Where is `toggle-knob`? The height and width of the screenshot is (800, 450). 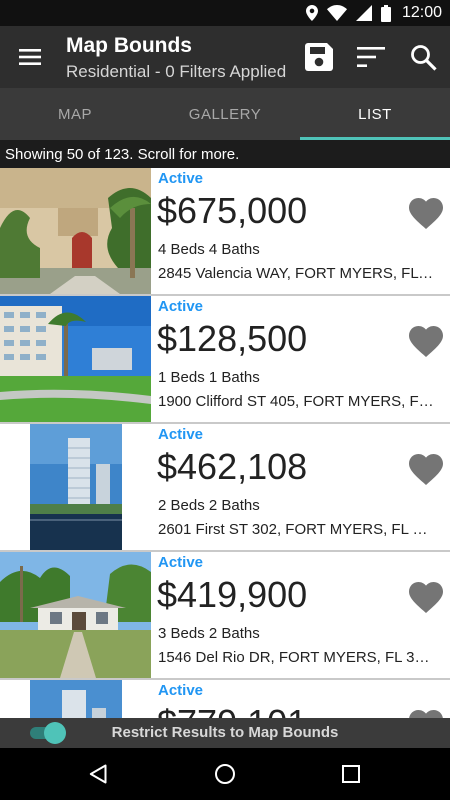 toggle-knob is located at coordinates (55, 733).